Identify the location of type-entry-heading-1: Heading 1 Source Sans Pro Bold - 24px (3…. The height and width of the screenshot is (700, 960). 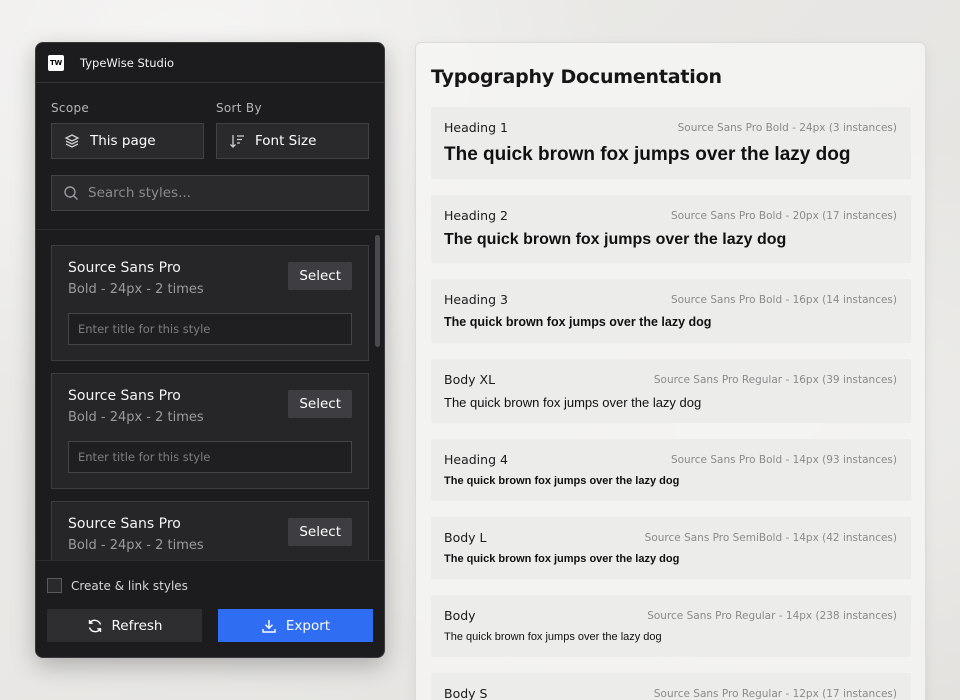
(671, 143).